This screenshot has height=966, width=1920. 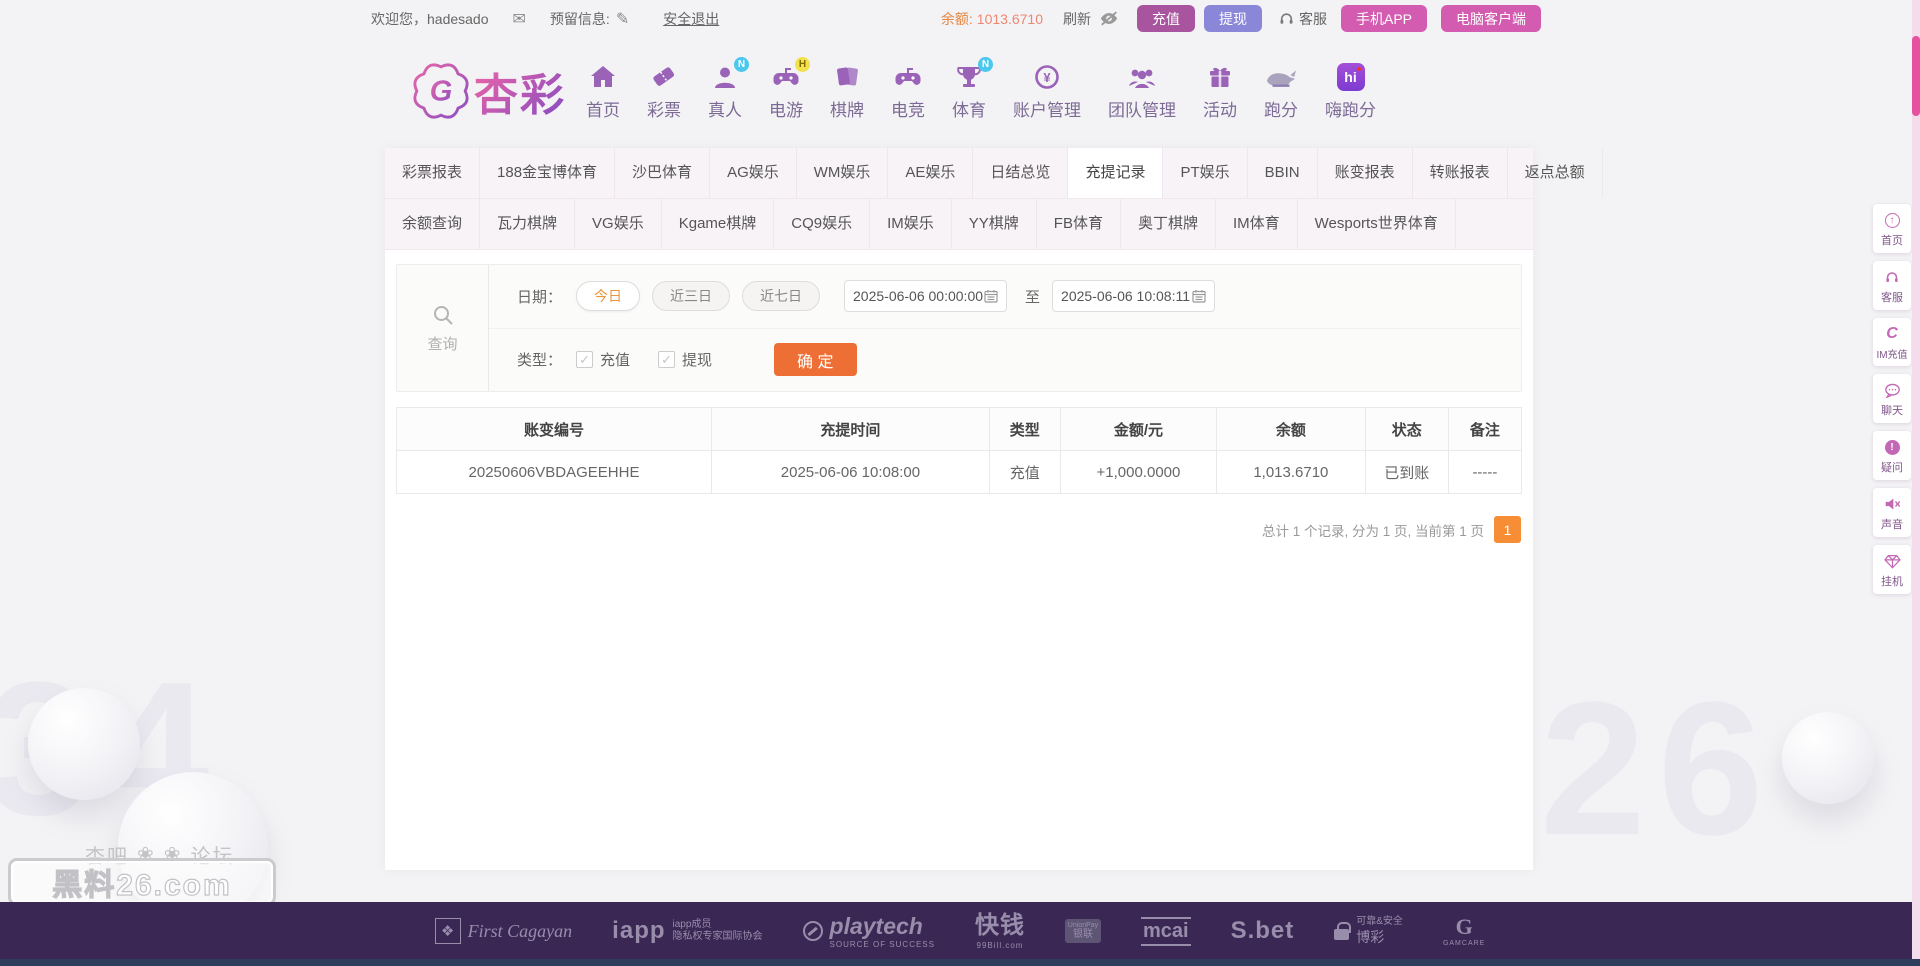 What do you see at coordinates (585, 360) in the screenshot?
I see `checkbox-check-icon: ✓` at bounding box center [585, 360].